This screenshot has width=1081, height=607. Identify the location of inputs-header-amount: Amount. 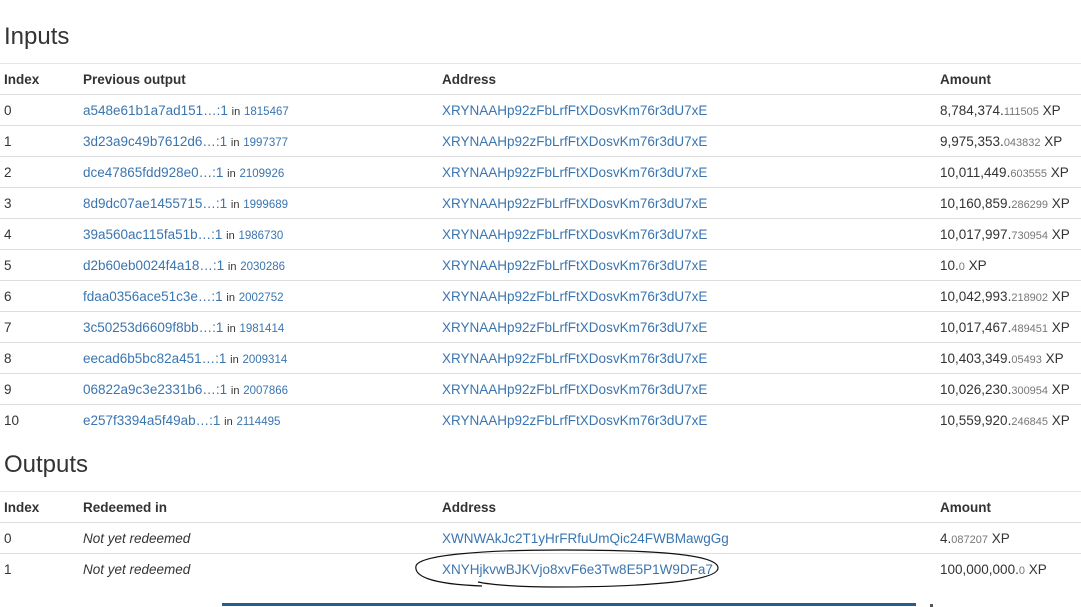
(1008, 79).